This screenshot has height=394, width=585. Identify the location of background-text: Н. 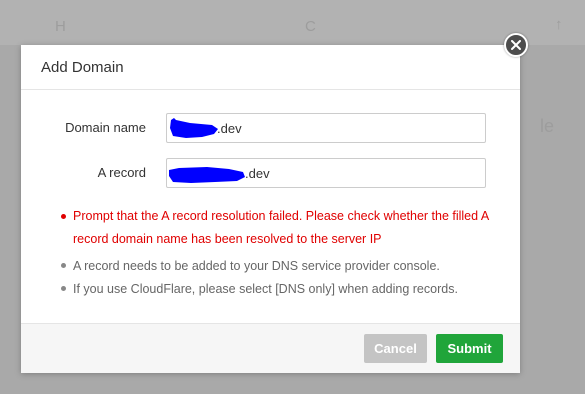
(60, 26).